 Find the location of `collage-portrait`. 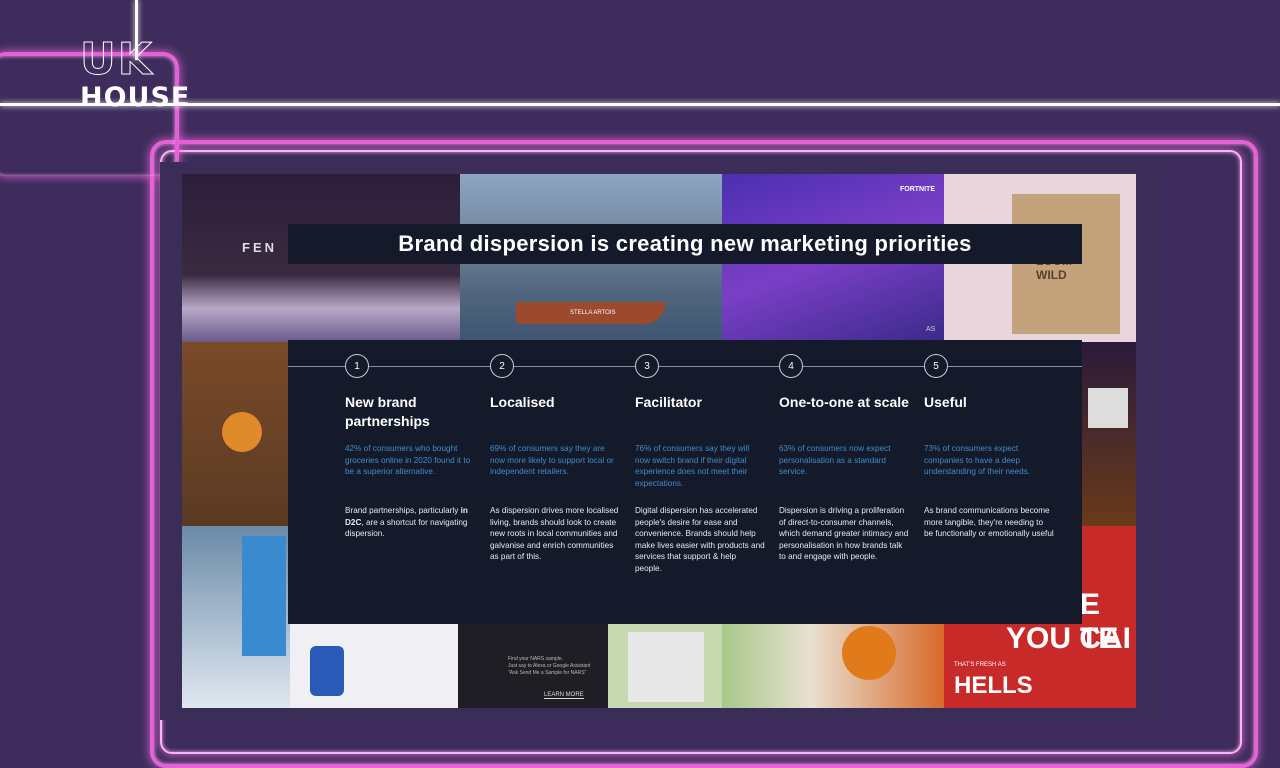

collage-portrait is located at coordinates (665, 666).